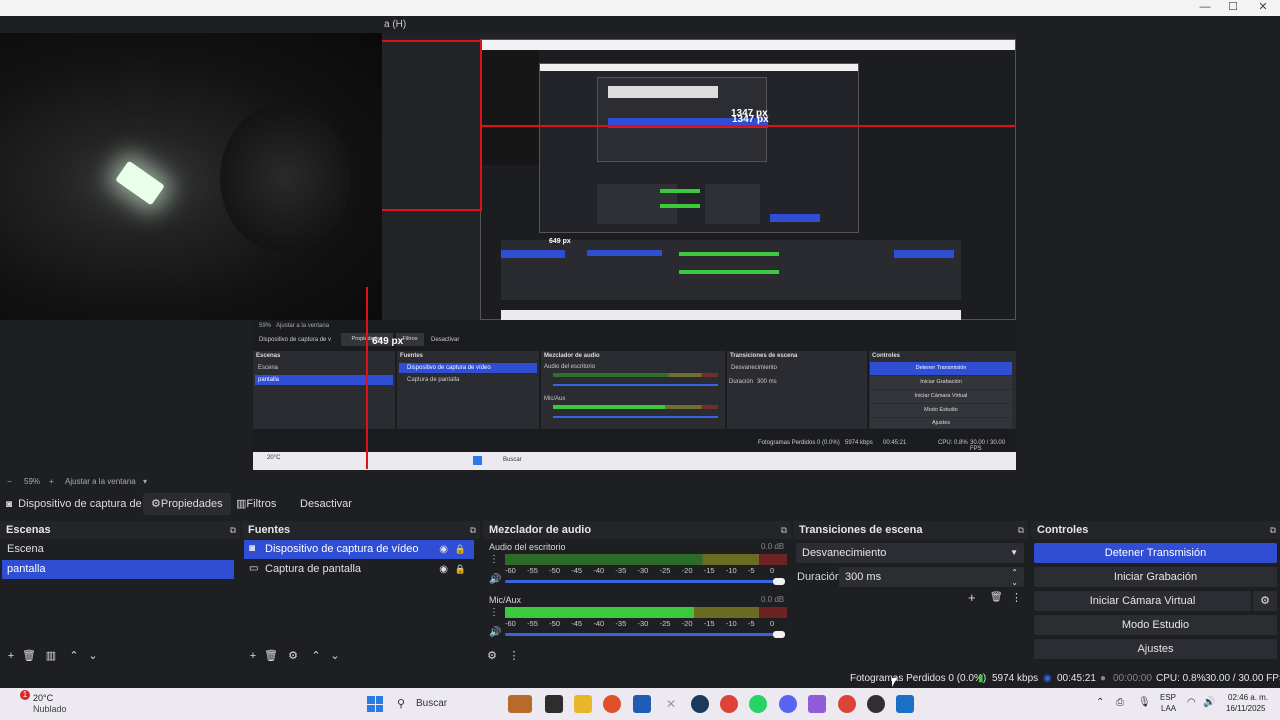 This screenshot has height=720, width=1280. I want to click on weather-desc: Nublado, so click(50, 709).